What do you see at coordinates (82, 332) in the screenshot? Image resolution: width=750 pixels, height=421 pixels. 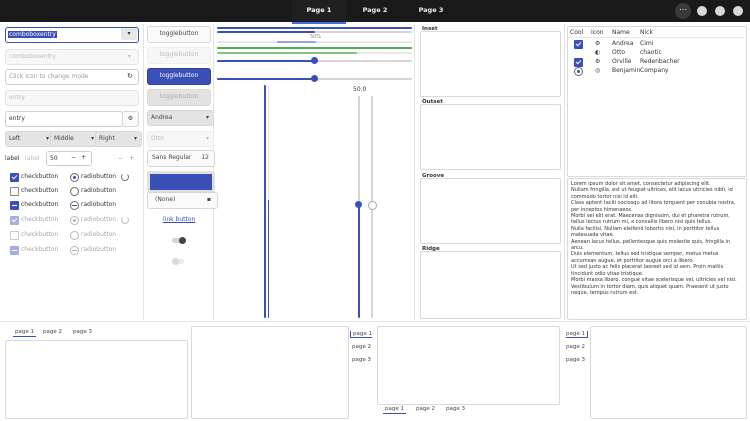 I see `notebook1-tab-page-3: page 3` at bounding box center [82, 332].